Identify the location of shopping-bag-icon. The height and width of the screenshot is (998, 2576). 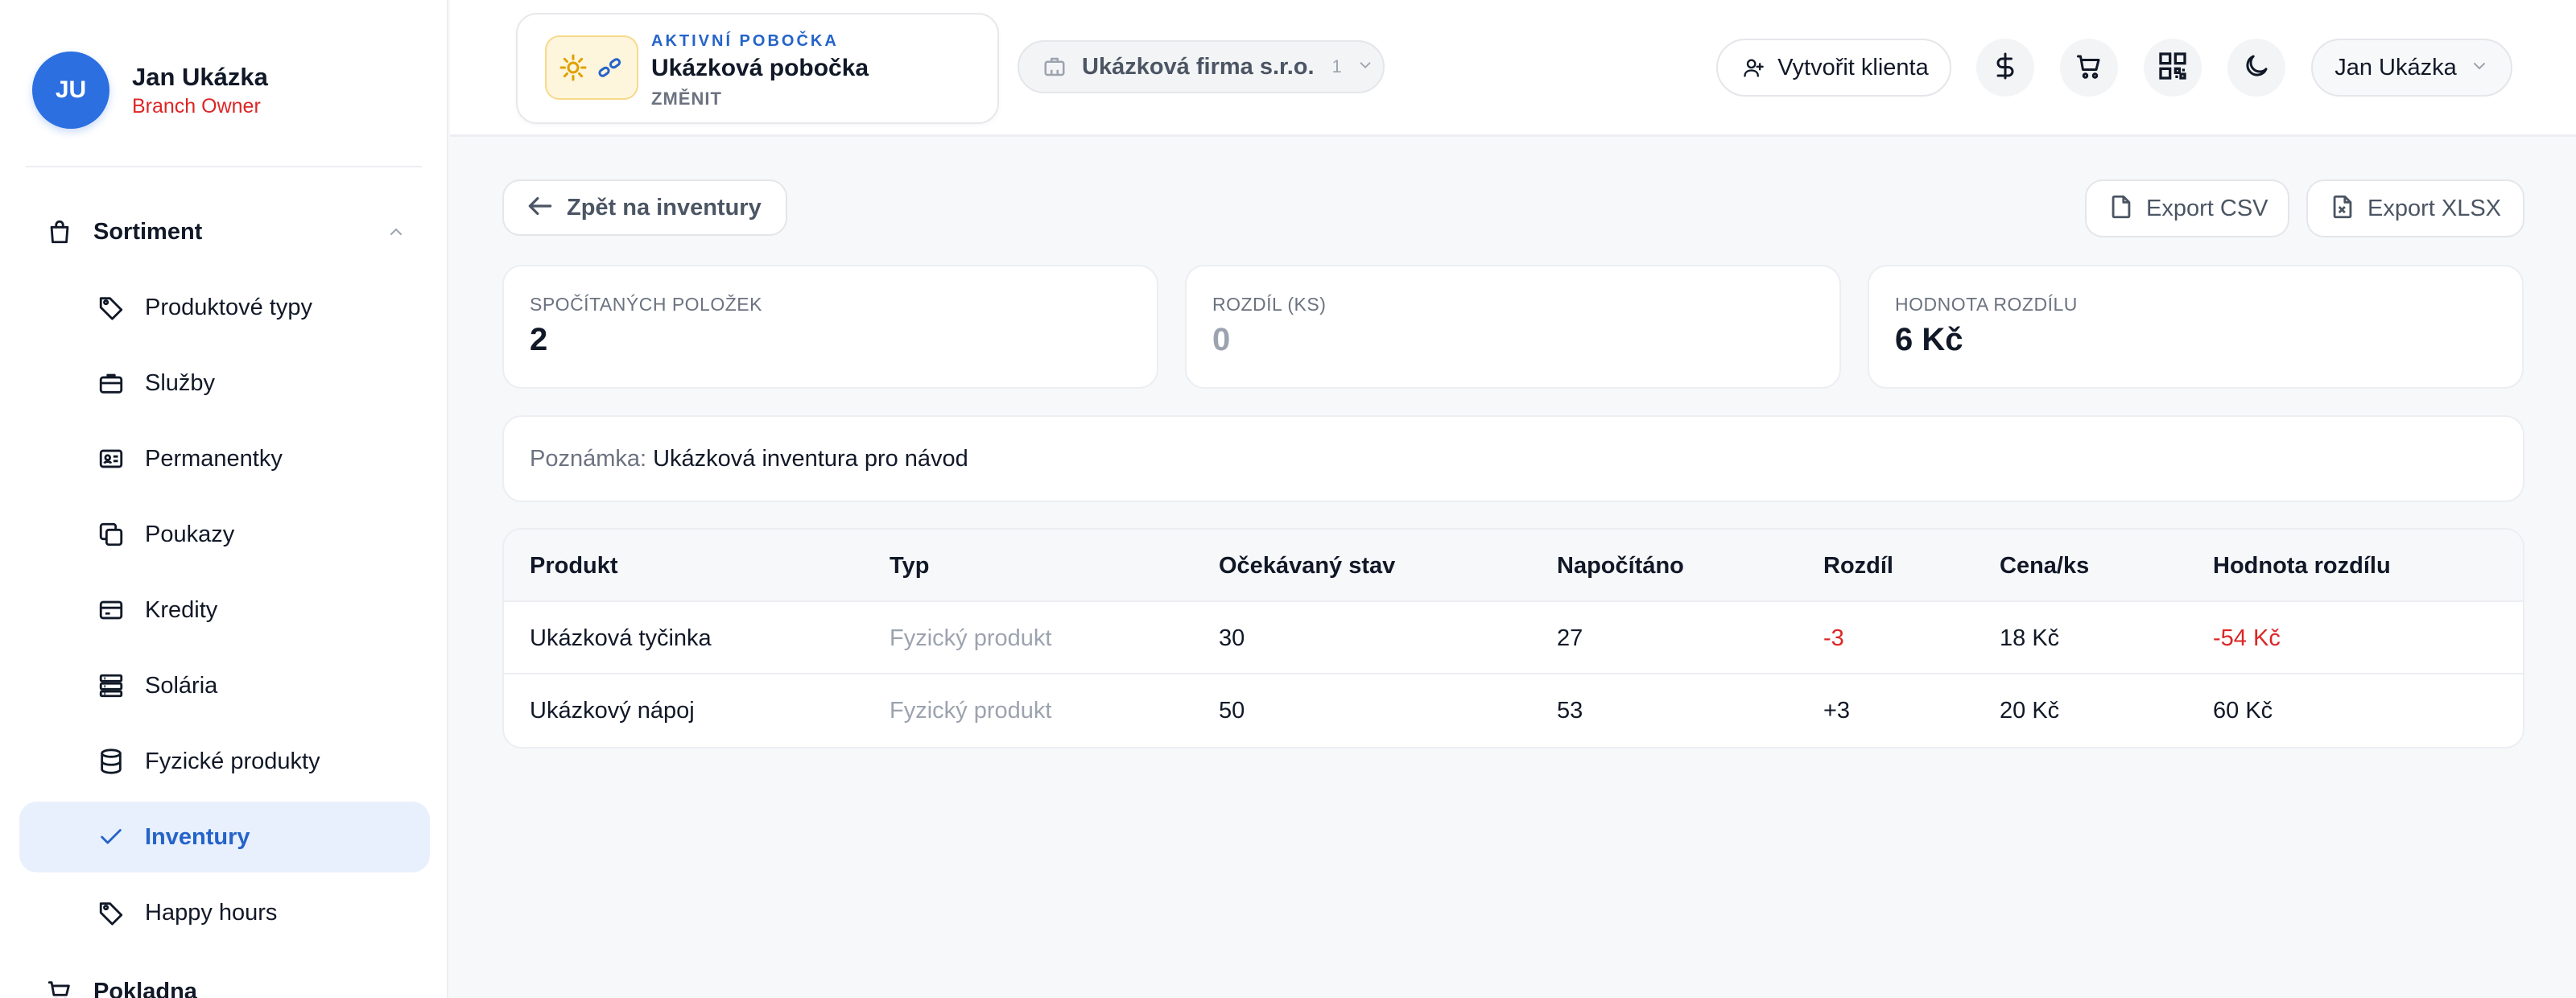
(59, 231).